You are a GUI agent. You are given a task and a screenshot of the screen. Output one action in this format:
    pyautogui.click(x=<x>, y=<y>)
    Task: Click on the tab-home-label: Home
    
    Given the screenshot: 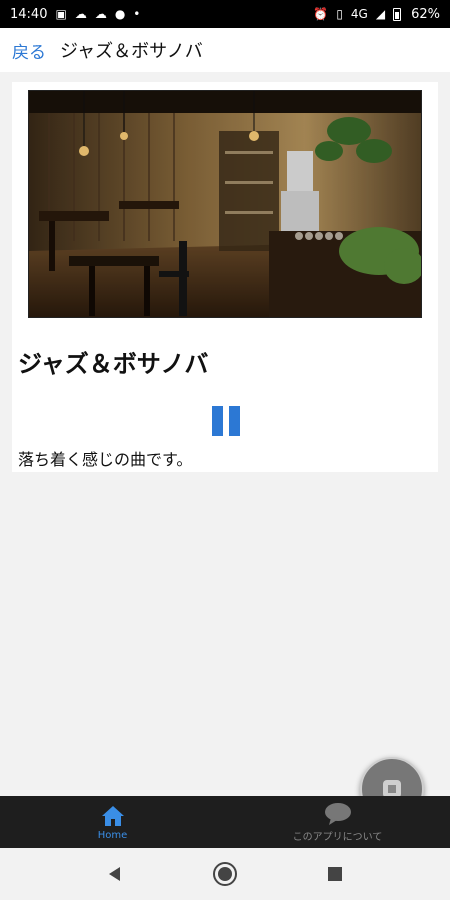 What is the action you would take?
    pyautogui.click(x=112, y=835)
    